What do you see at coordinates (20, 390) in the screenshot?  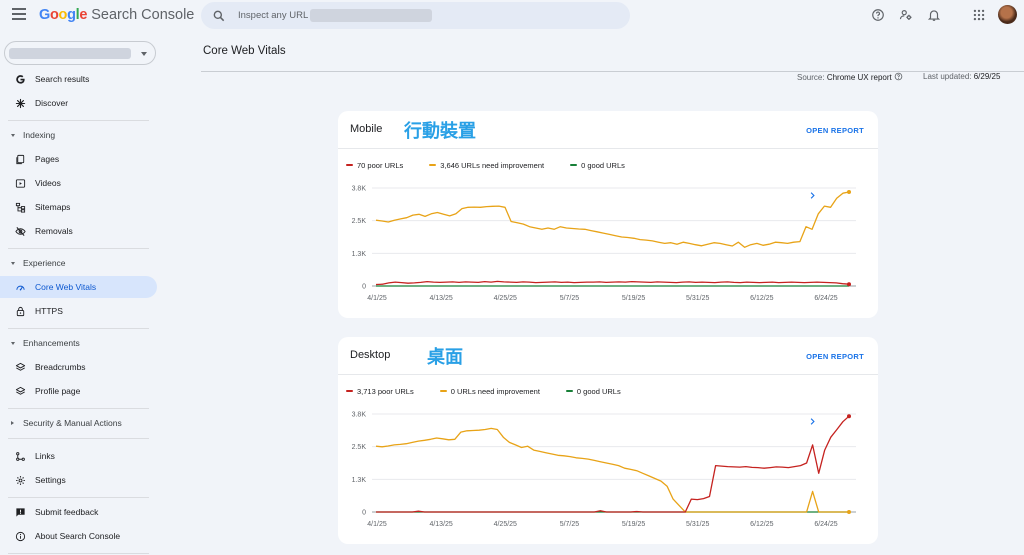 I see `layers-icon` at bounding box center [20, 390].